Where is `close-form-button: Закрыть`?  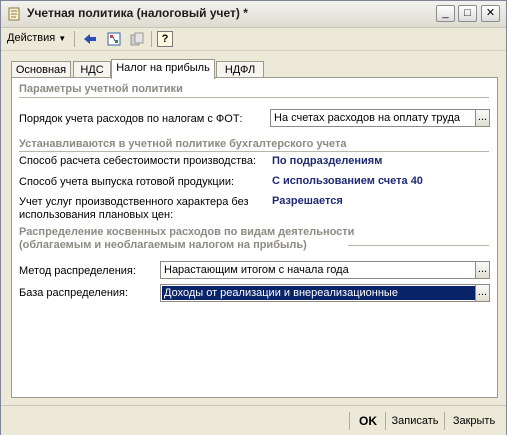 close-form-button: Закрыть is located at coordinates (474, 421).